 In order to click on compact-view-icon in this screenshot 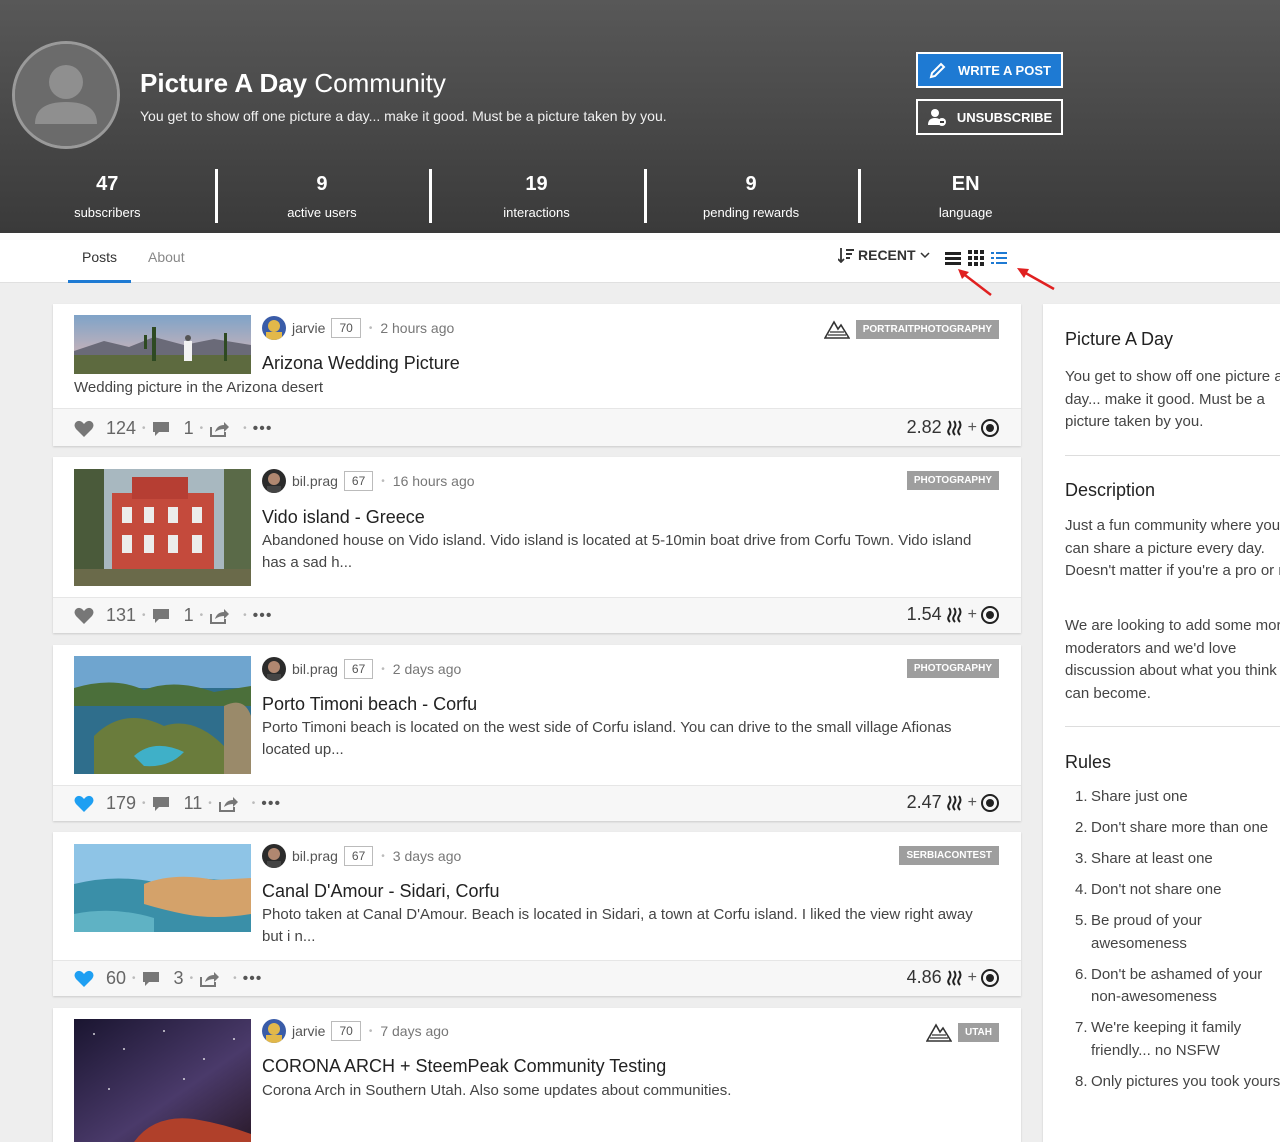, I will do `click(999, 258)`.